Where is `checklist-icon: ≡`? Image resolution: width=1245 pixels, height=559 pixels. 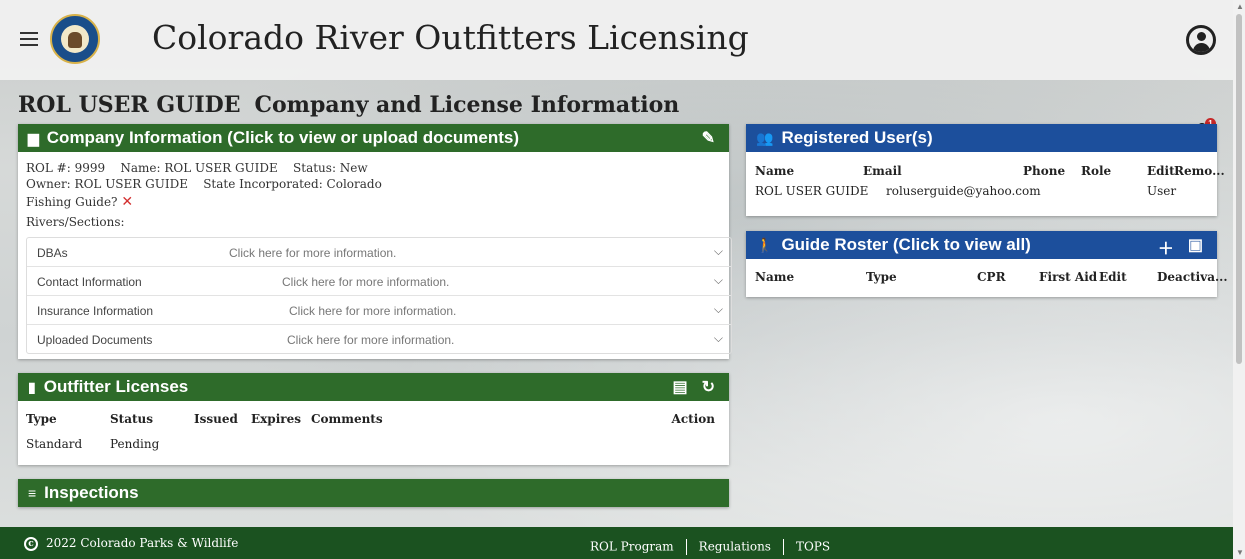
checklist-icon: ≡ is located at coordinates (32, 493).